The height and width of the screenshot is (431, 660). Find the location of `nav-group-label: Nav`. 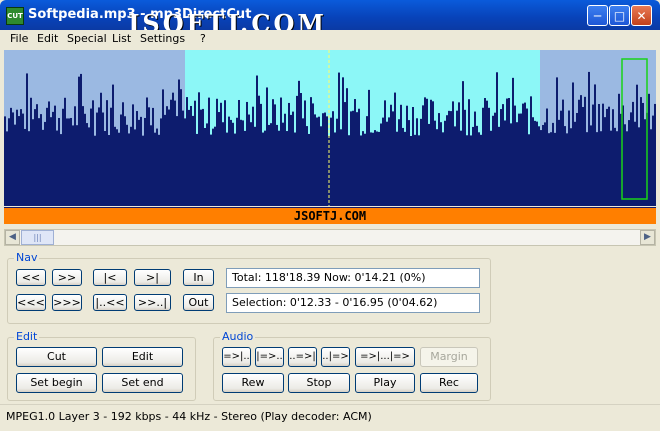

nav-group-label: Nav is located at coordinates (27, 257).